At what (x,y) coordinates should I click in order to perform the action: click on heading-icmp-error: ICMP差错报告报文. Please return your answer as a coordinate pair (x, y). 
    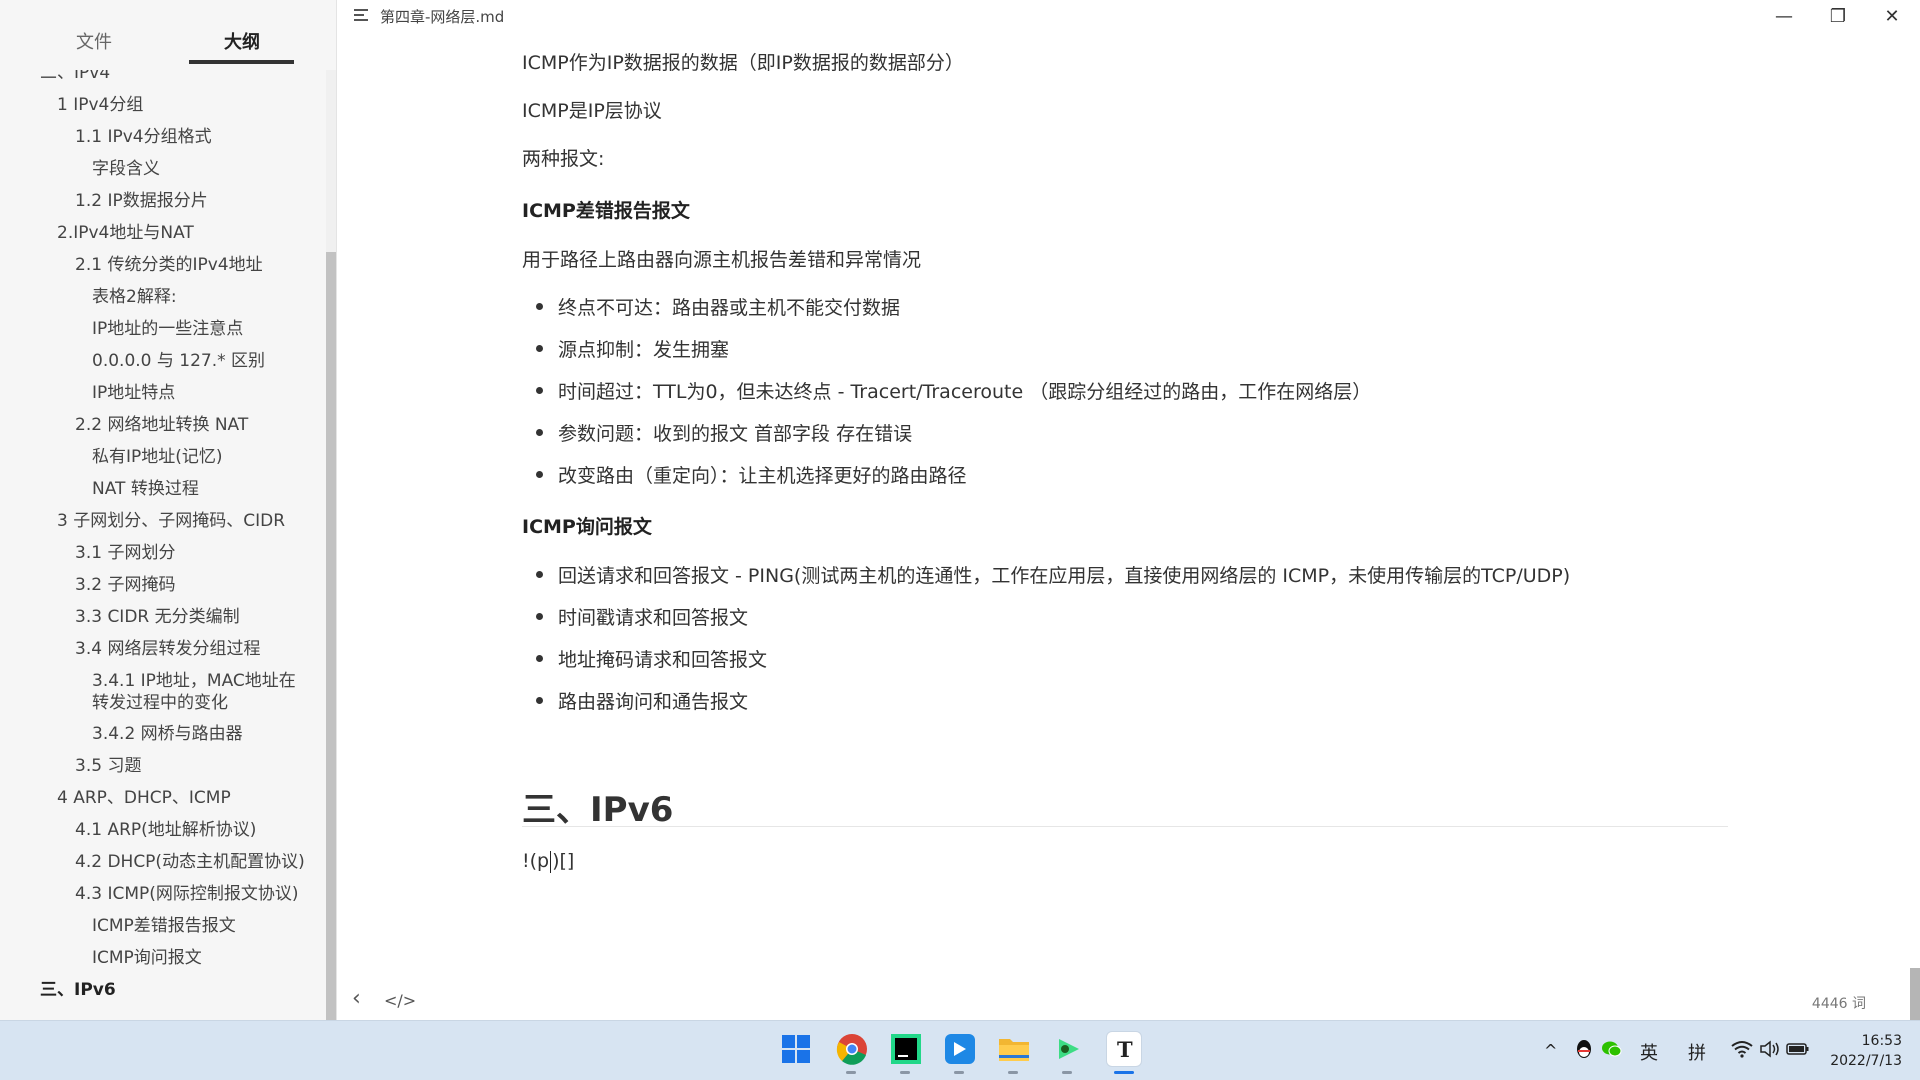
    Looking at the image, I should click on (606, 211).